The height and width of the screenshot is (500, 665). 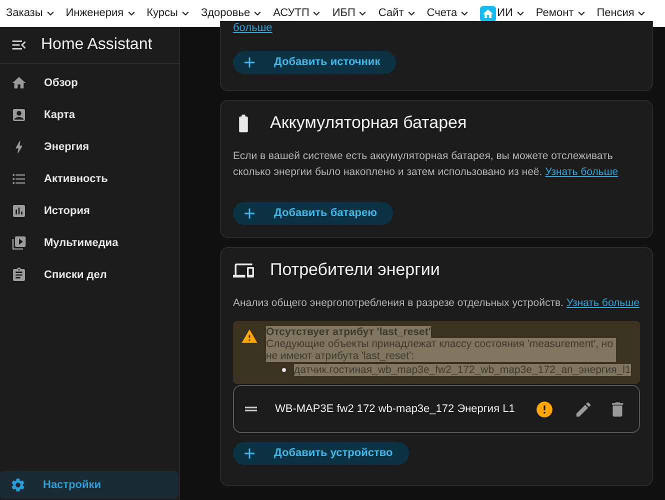 I want to click on nav-menu-item: Пенсия, so click(x=622, y=13).